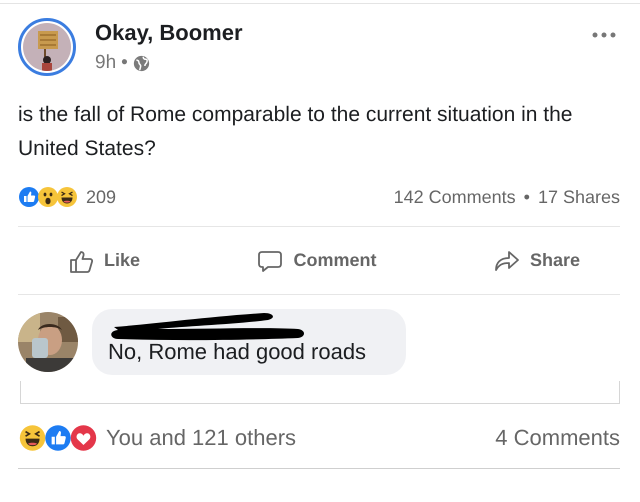 Image resolution: width=640 pixels, height=502 pixels. I want to click on globe-icon, so click(141, 63).